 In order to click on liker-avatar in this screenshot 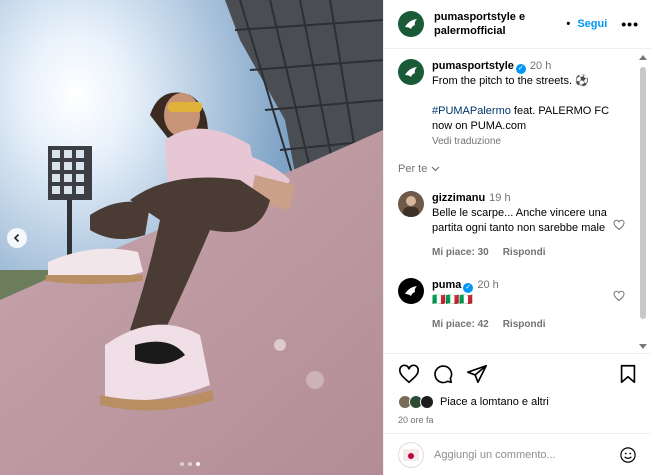, I will do `click(427, 402)`.